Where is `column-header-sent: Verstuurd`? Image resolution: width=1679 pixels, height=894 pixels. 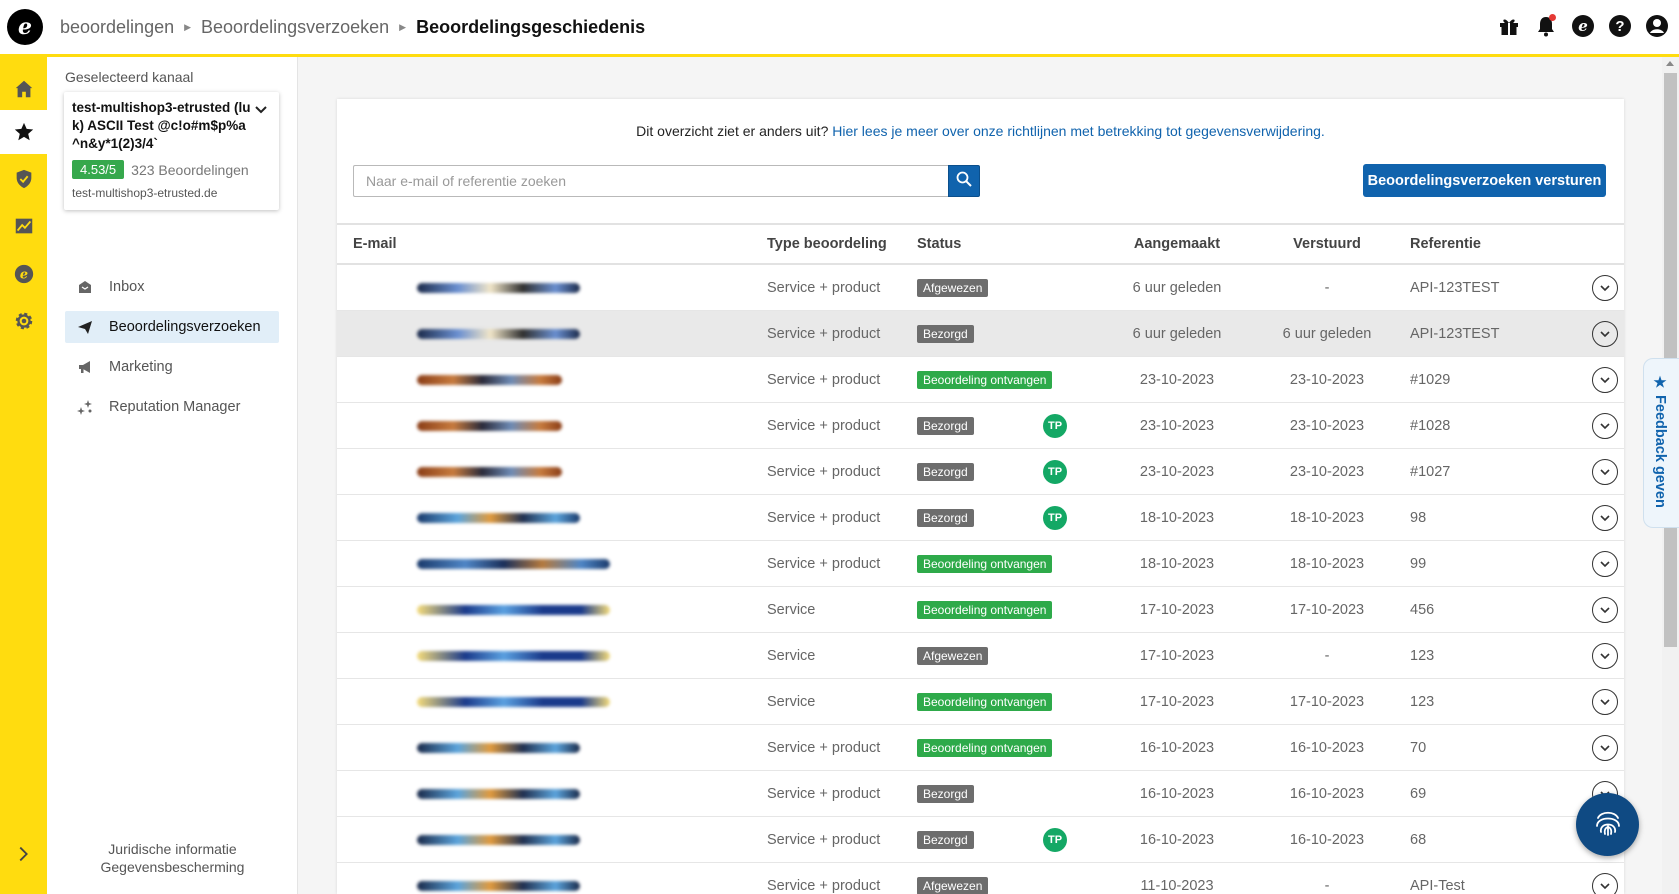
column-header-sent: Verstuurd is located at coordinates (1327, 244).